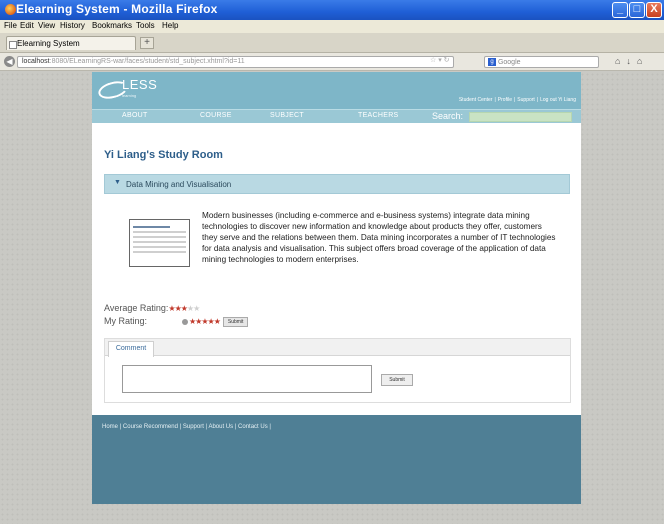 This screenshot has height=524, width=664. Describe the element at coordinates (492, 62) in the screenshot. I see `google-icon: g` at that location.